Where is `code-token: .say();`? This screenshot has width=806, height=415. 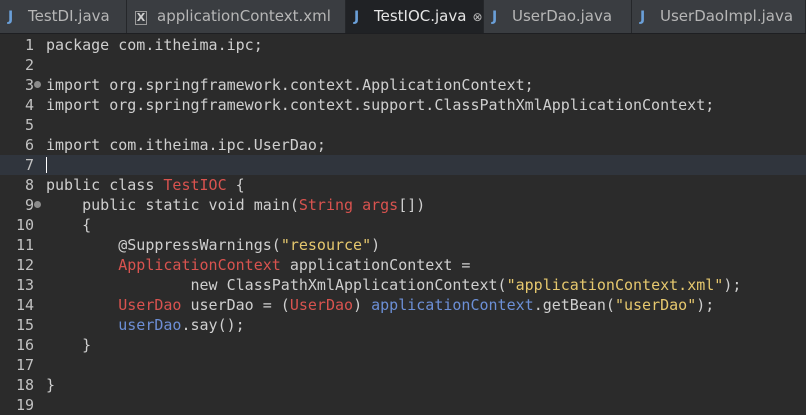
code-token: .say(); is located at coordinates (213, 325).